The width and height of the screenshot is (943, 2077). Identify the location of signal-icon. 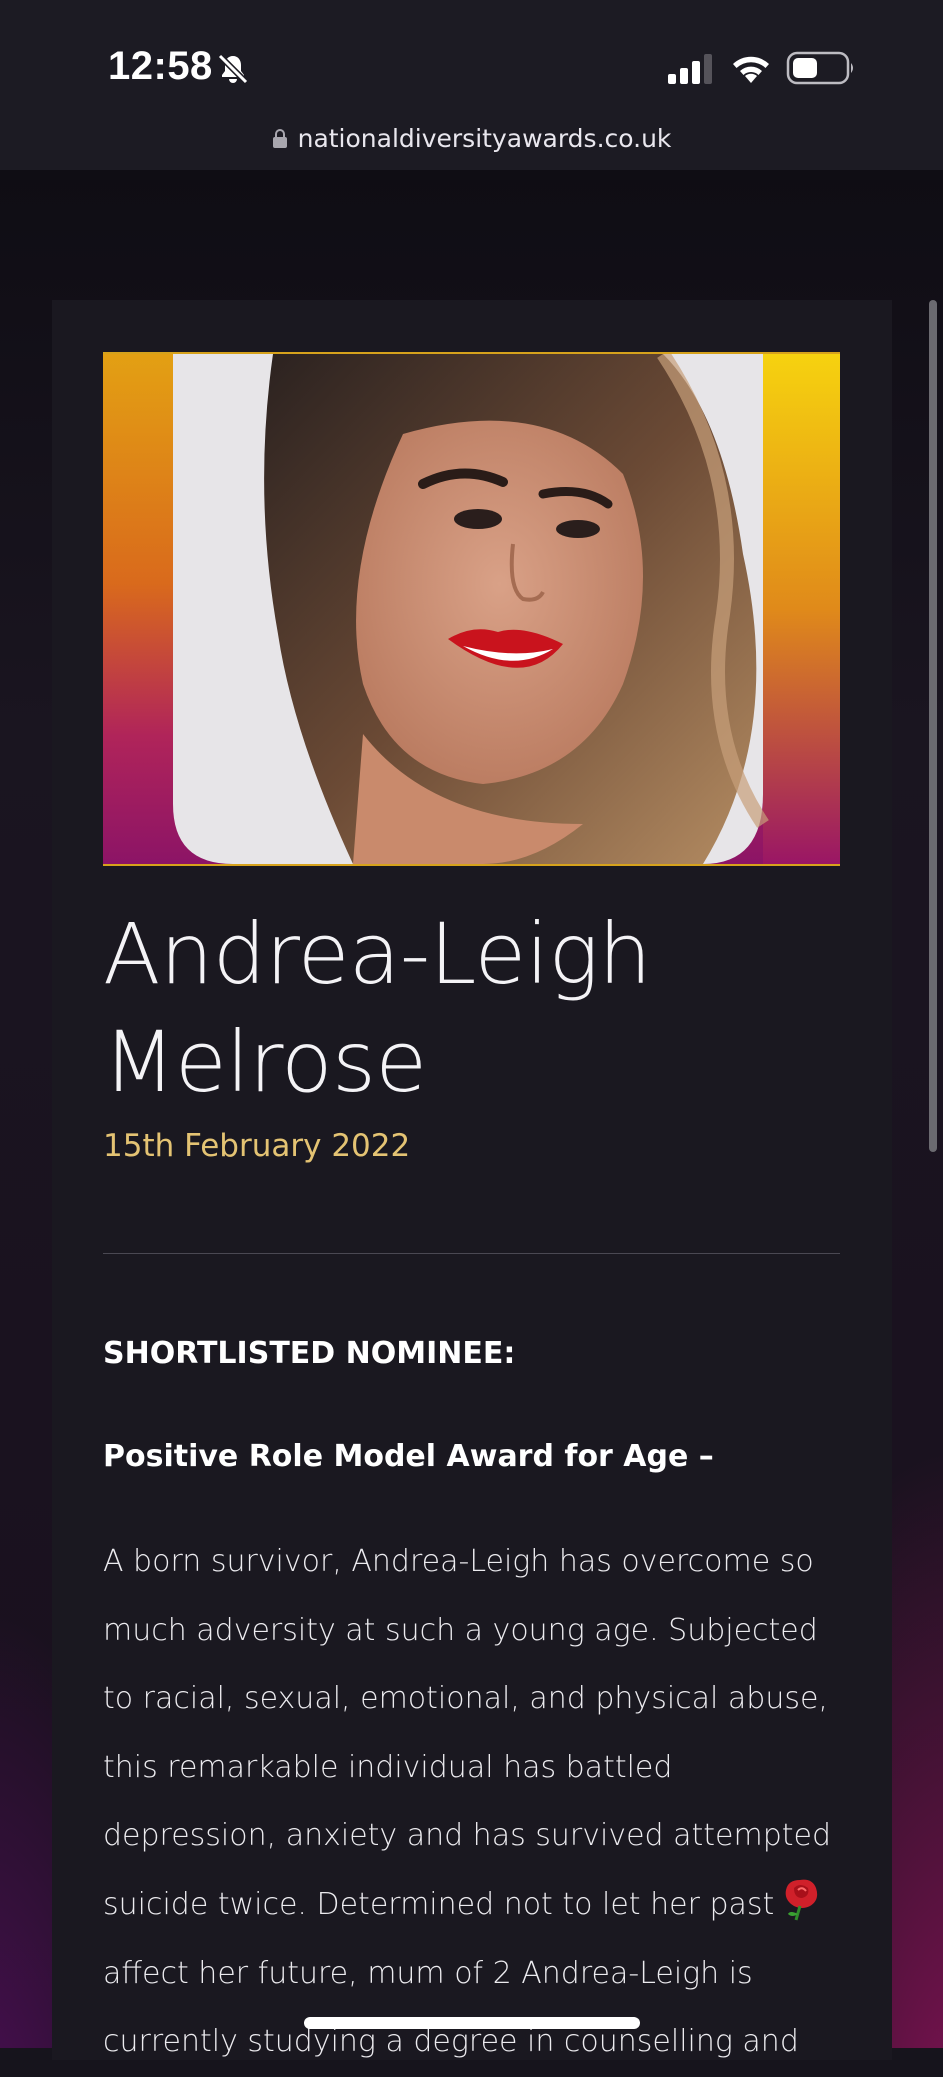
(690, 69).